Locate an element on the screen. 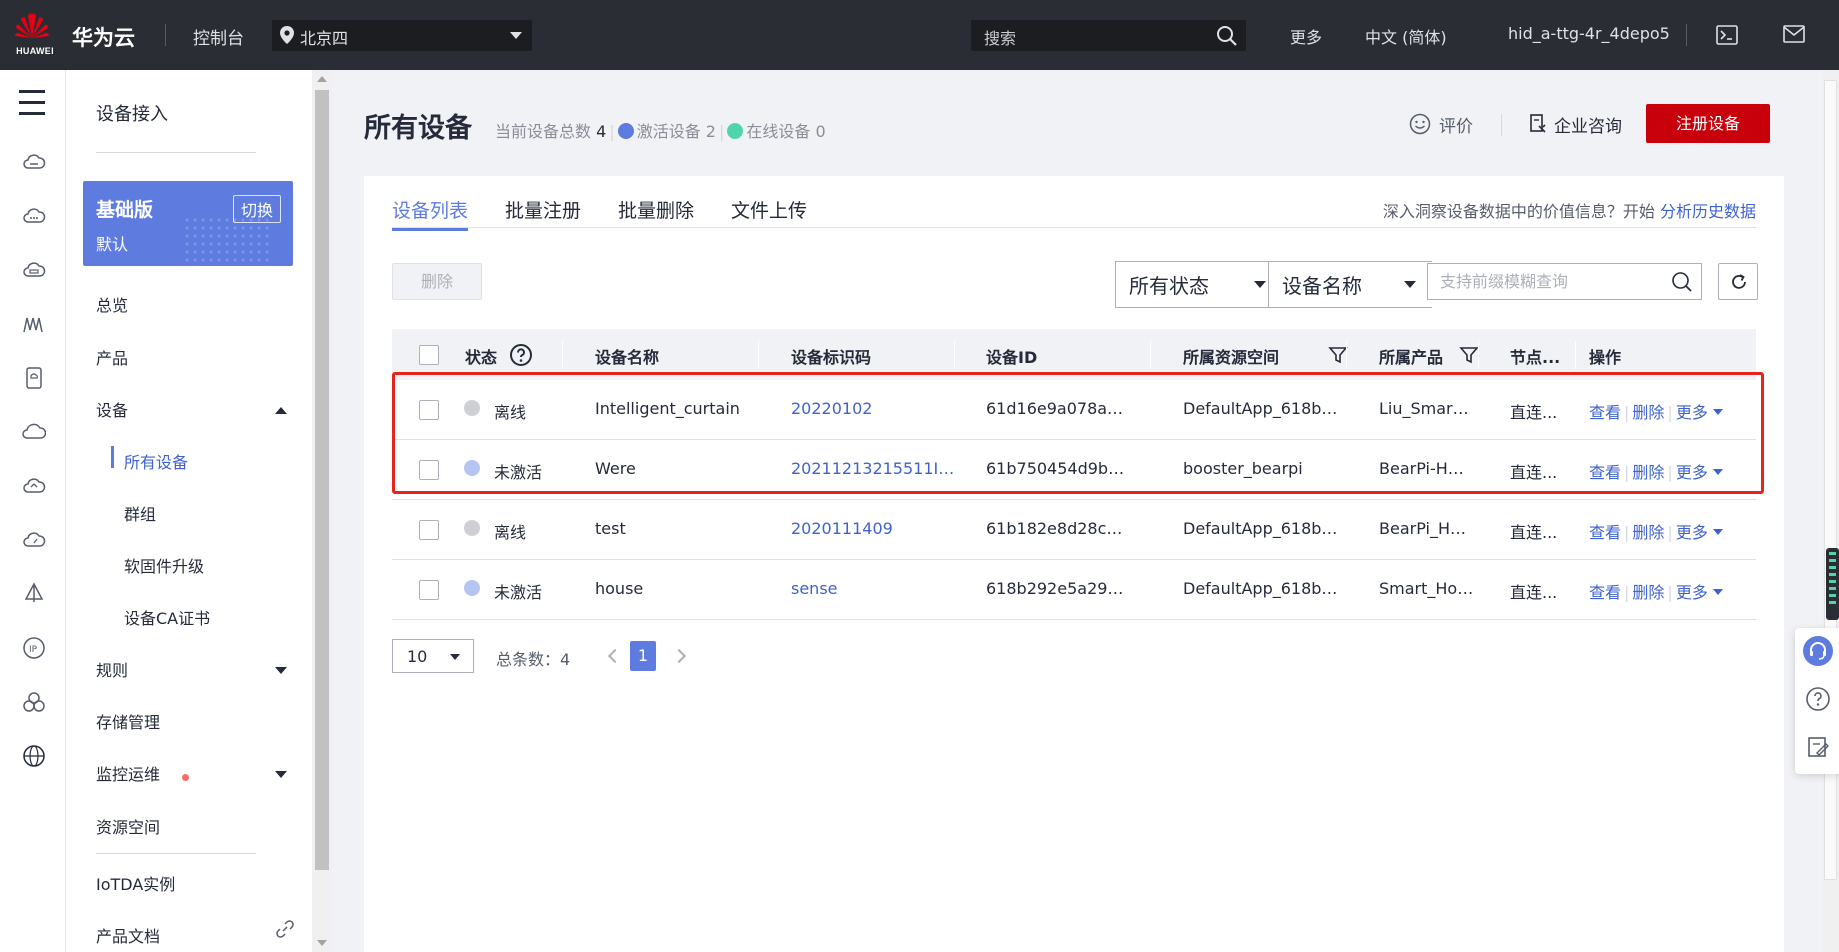 The width and height of the screenshot is (1839, 952). cloud-more-icon is located at coordinates (34, 216).